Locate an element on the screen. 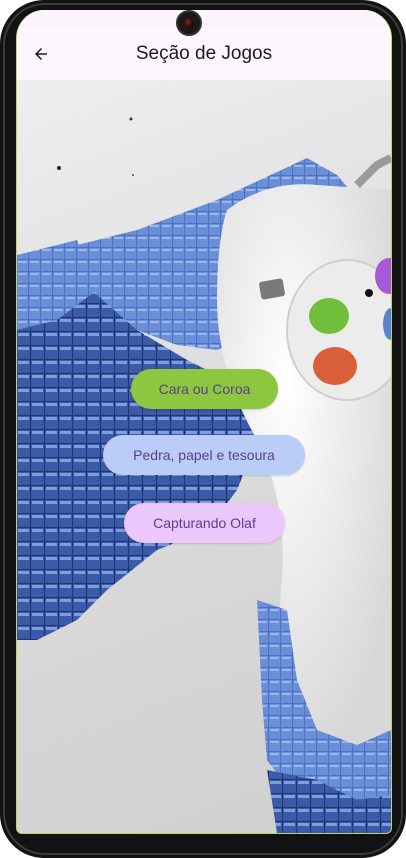  app-bar: Seção de Jogos is located at coordinates (204, 54).